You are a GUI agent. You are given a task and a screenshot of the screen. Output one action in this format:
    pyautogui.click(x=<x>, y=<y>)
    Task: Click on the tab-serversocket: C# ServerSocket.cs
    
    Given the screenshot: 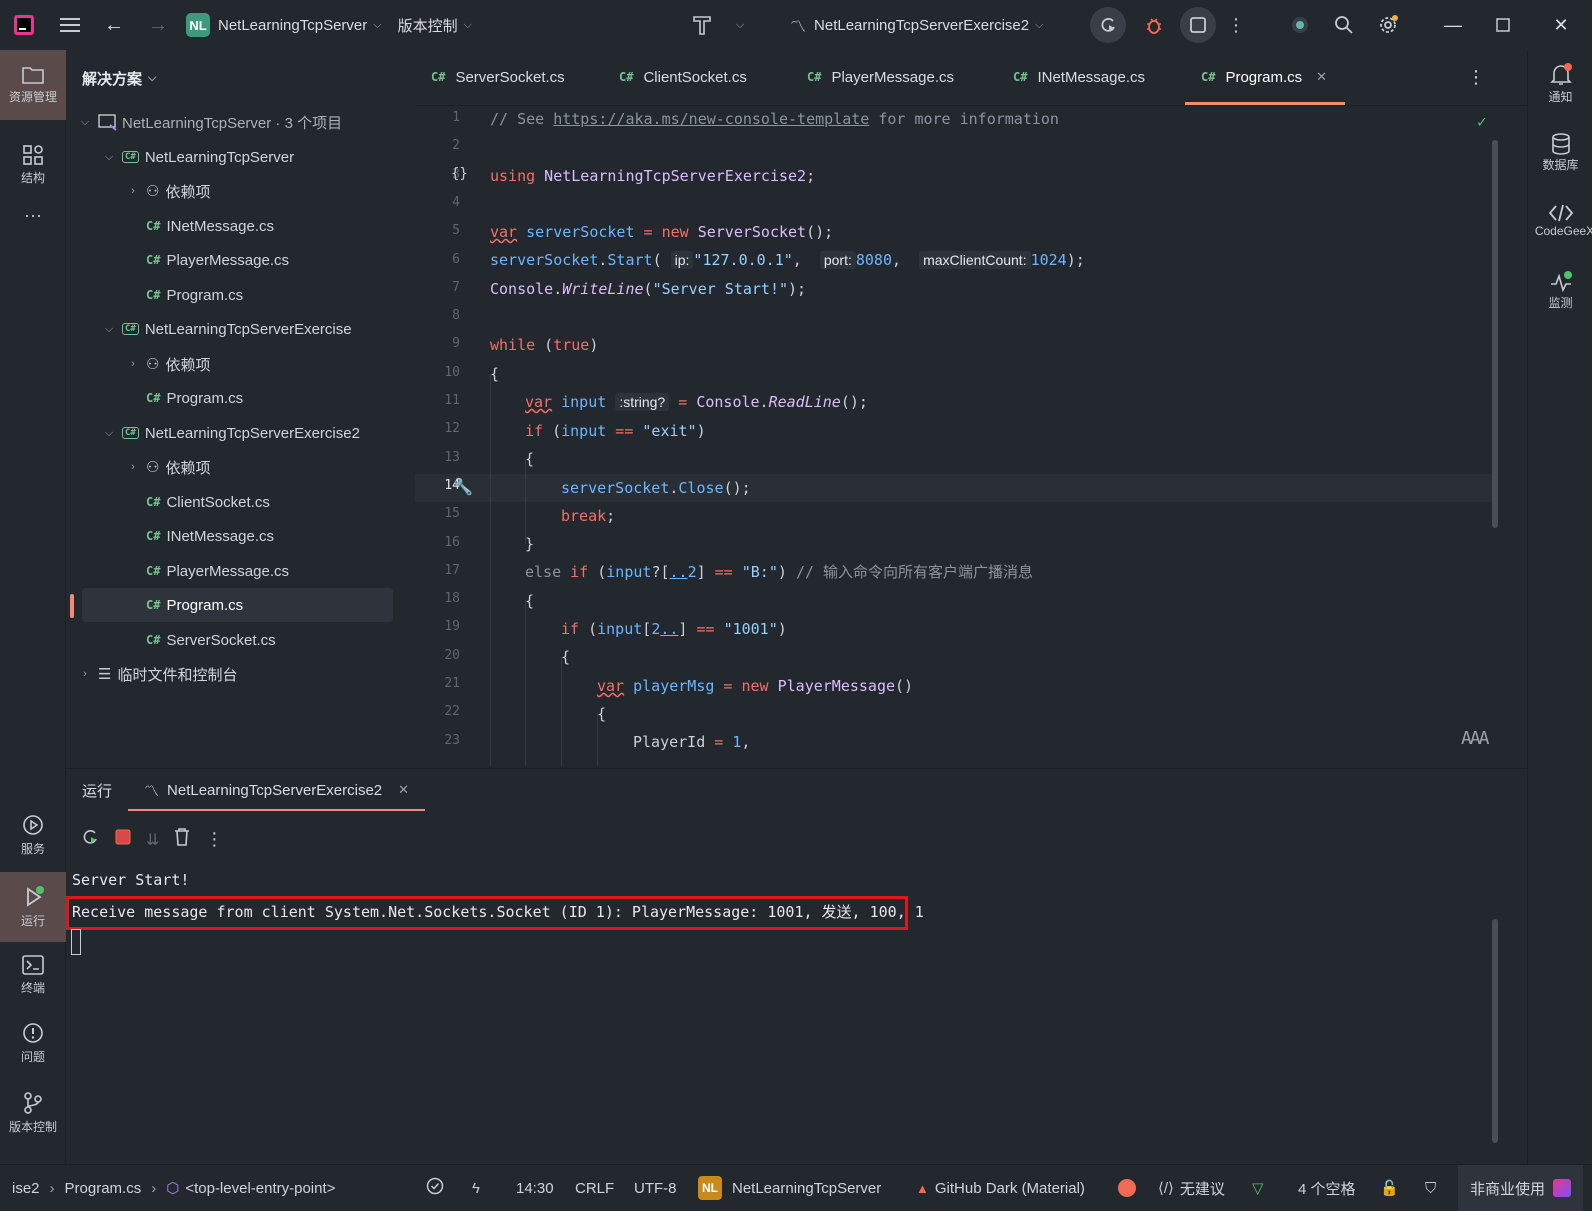 What is the action you would take?
    pyautogui.click(x=509, y=77)
    